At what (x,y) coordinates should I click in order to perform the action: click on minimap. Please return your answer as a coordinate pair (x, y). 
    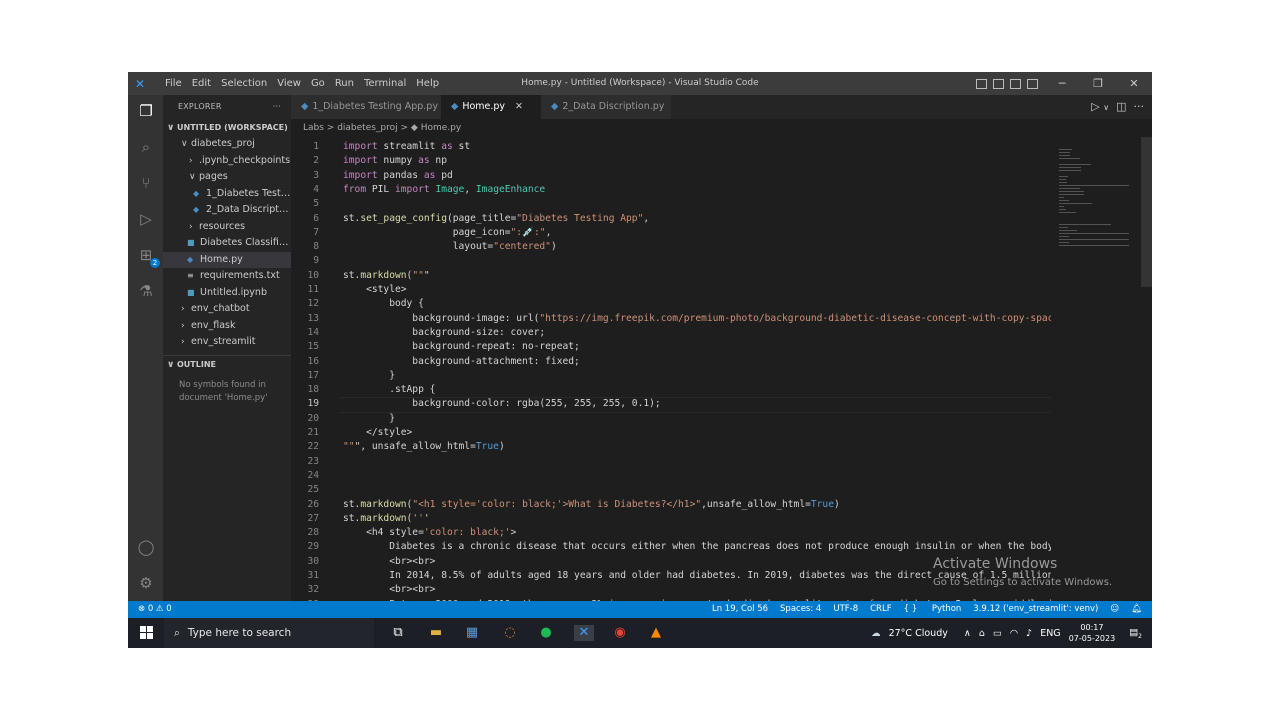
    Looking at the image, I should click on (1095, 369).